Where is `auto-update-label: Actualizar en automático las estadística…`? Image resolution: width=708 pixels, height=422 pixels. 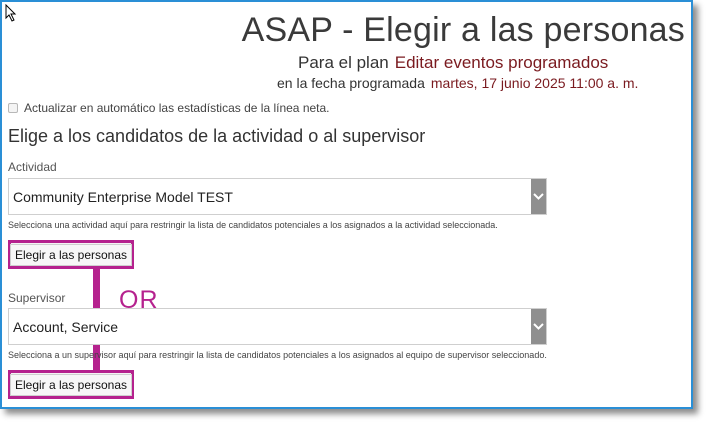 auto-update-label: Actualizar en automático las estadística… is located at coordinates (177, 108).